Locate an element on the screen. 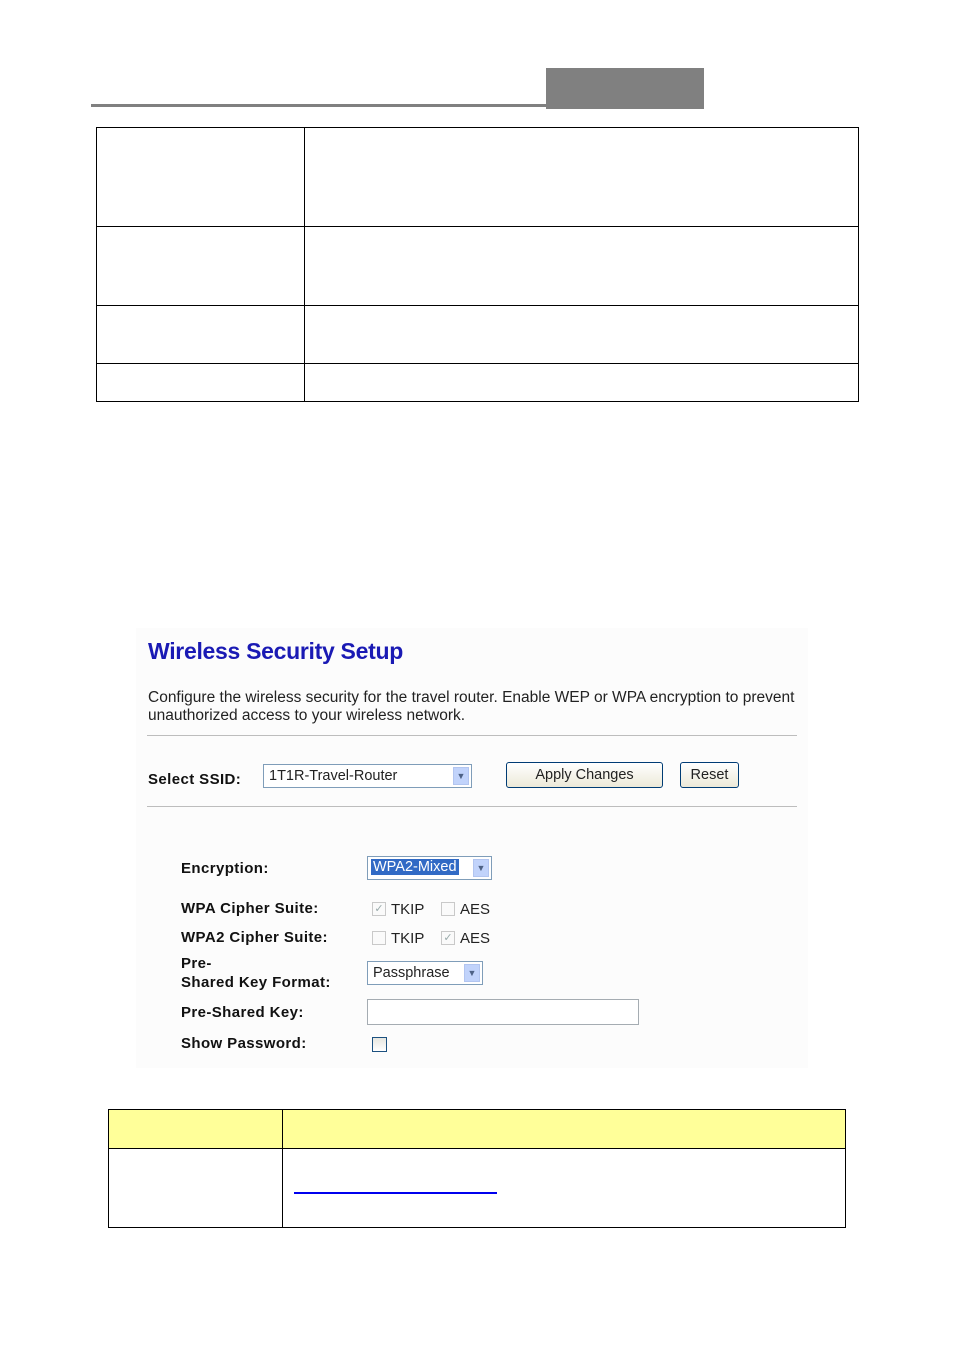 The image size is (954, 1350). wpa-aes-checkbox is located at coordinates (448, 909).